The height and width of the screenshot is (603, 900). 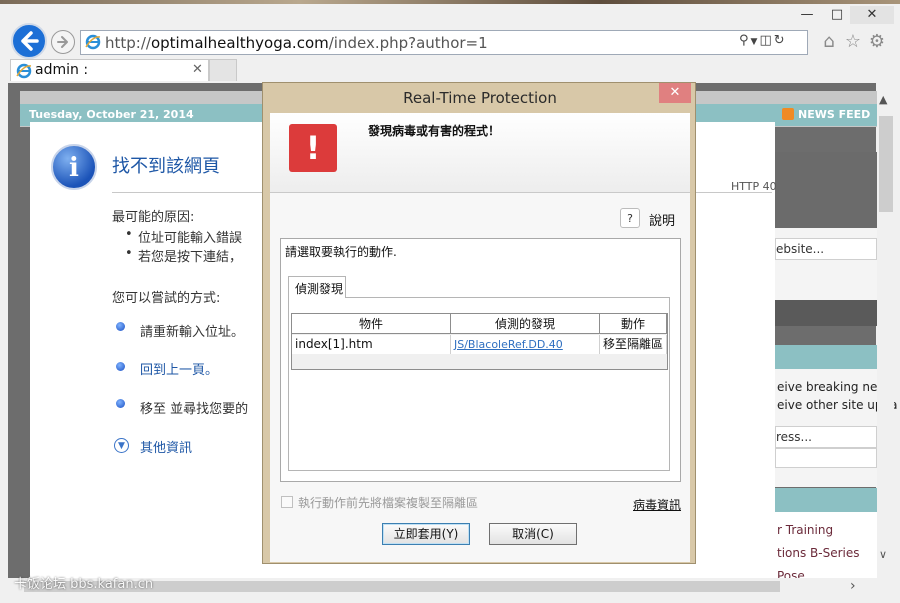 I want to click on cell-action-select: 移至隔離區, so click(x=633, y=344).